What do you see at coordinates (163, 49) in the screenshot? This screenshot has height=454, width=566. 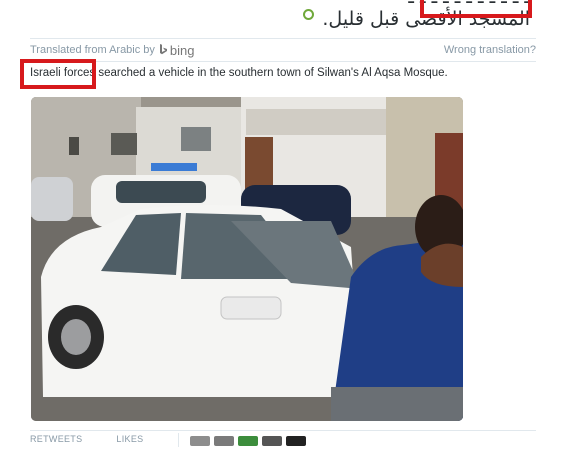 I see `bing-logo-icon` at bounding box center [163, 49].